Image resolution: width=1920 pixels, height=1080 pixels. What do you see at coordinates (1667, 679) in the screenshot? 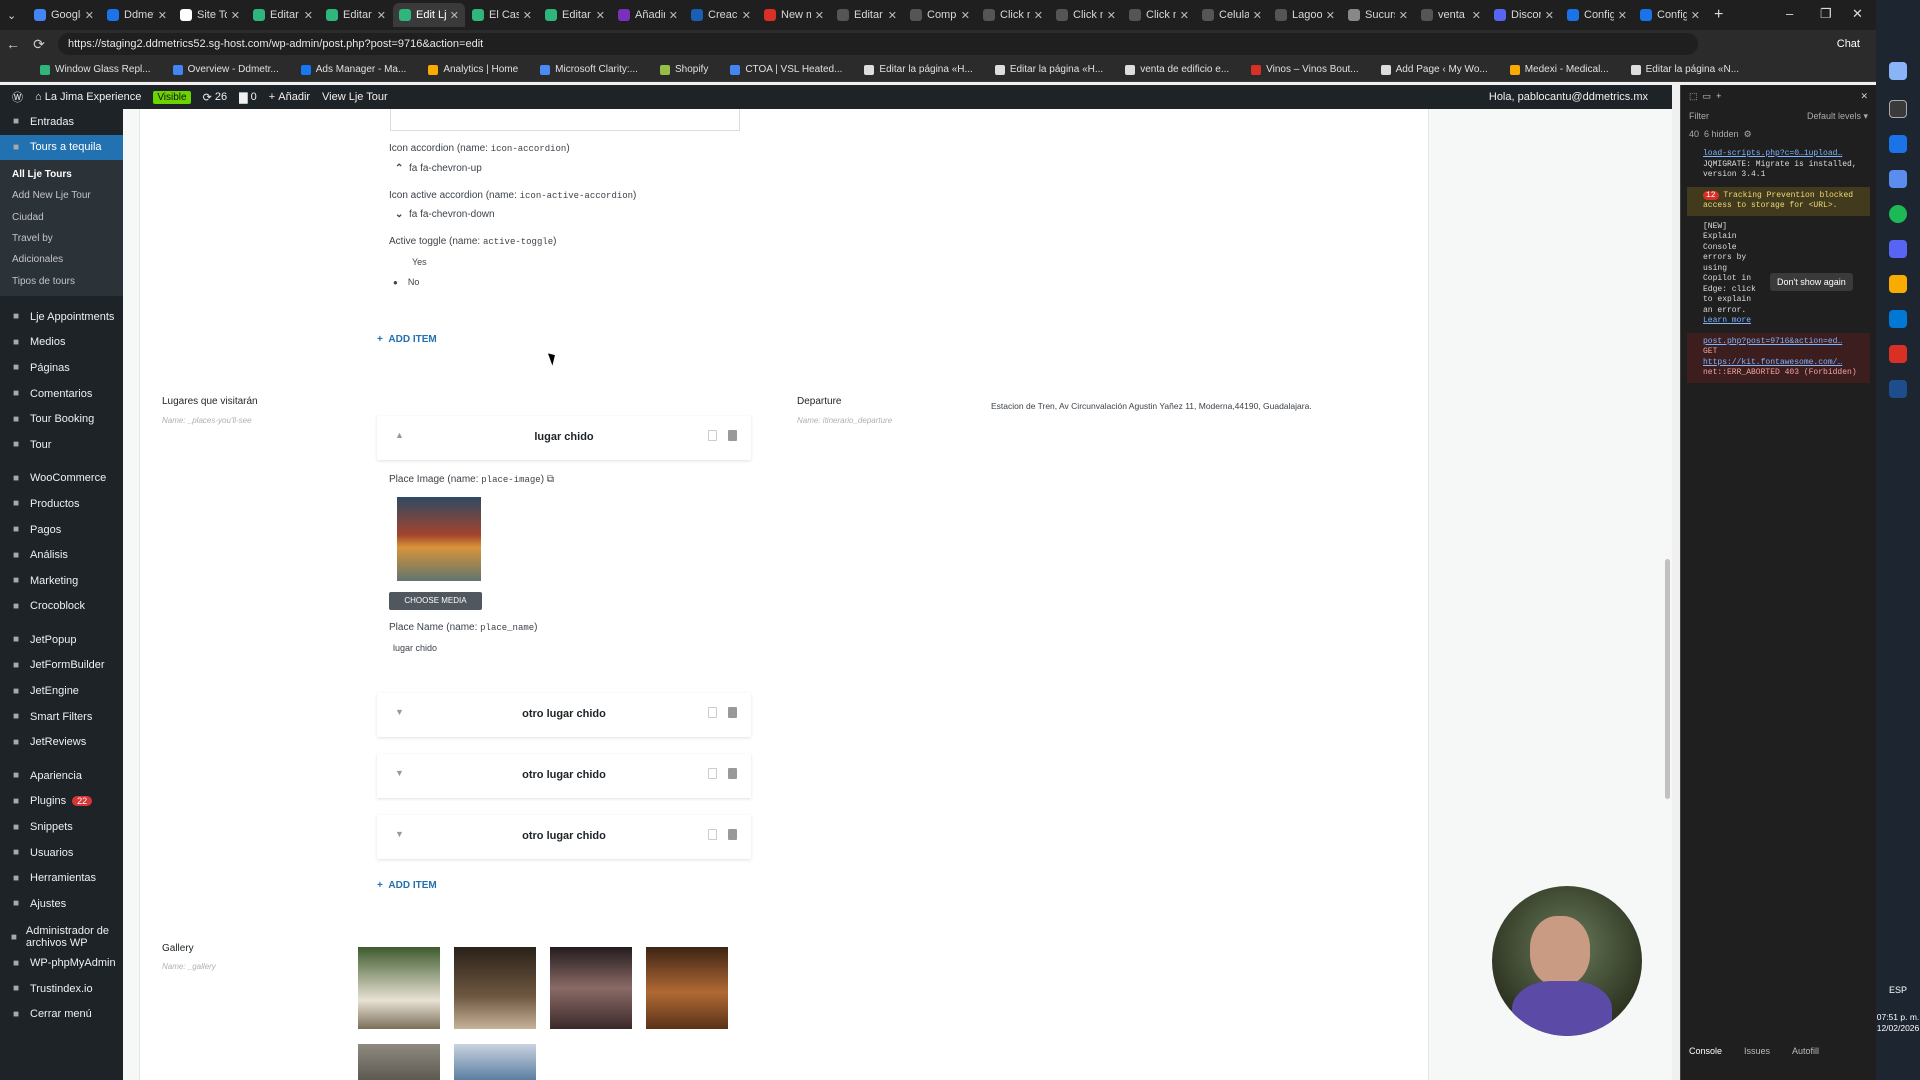
I see `content-scrollbar` at bounding box center [1667, 679].